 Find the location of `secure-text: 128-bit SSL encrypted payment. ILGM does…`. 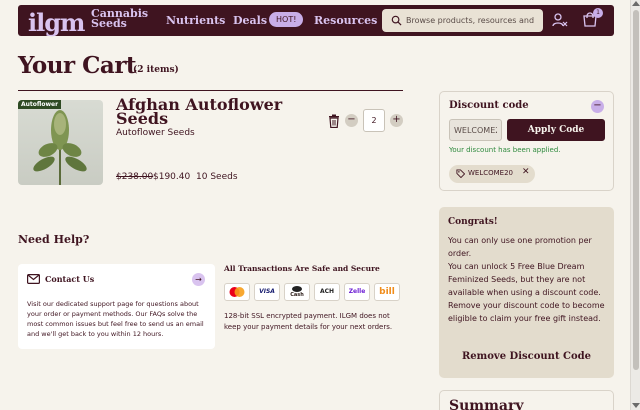

secure-text: 128-bit SSL encrypted payment. ILGM does… is located at coordinates (308, 321).